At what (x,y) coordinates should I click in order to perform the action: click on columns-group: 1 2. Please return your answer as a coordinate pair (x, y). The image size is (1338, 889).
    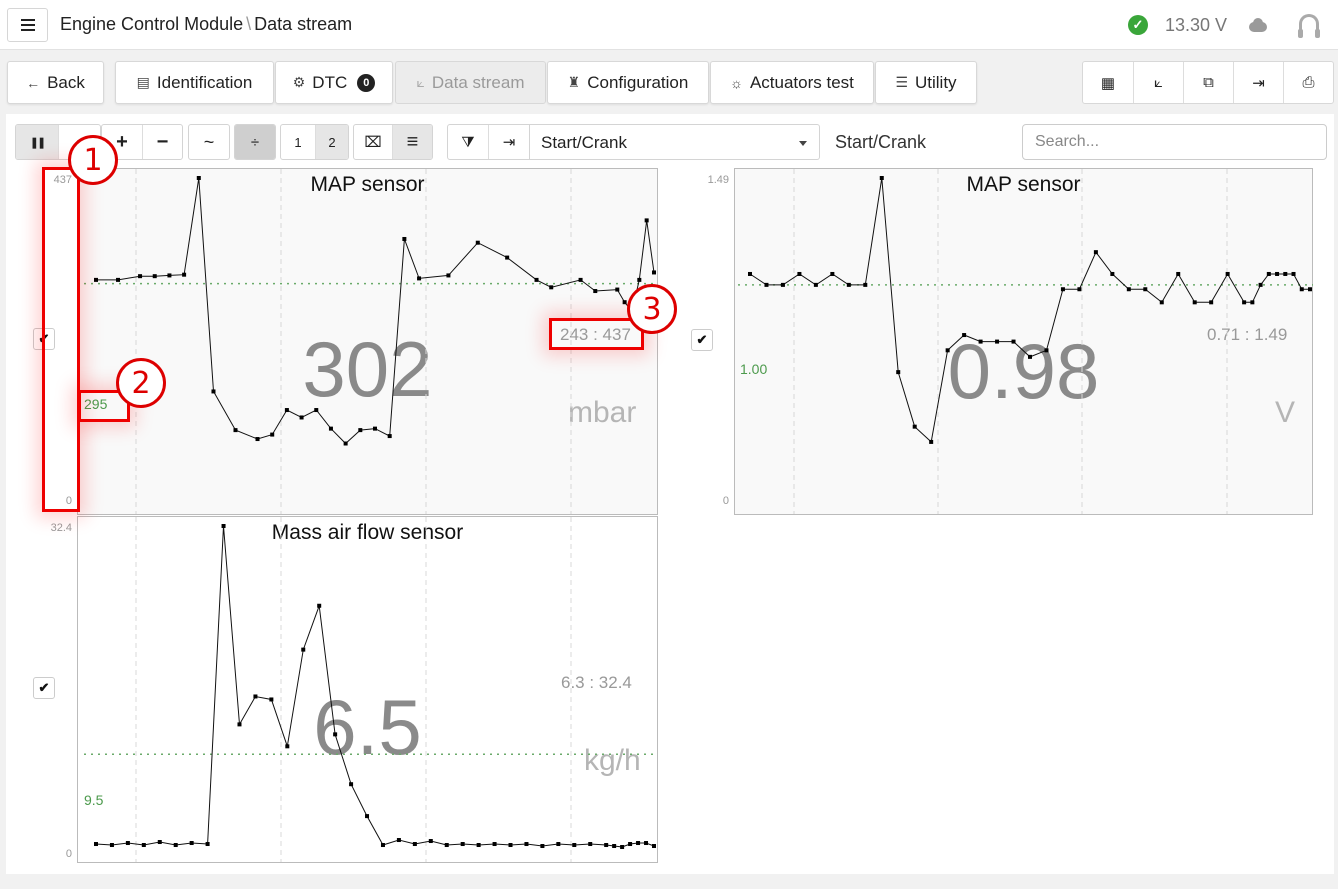
    Looking at the image, I should click on (314, 142).